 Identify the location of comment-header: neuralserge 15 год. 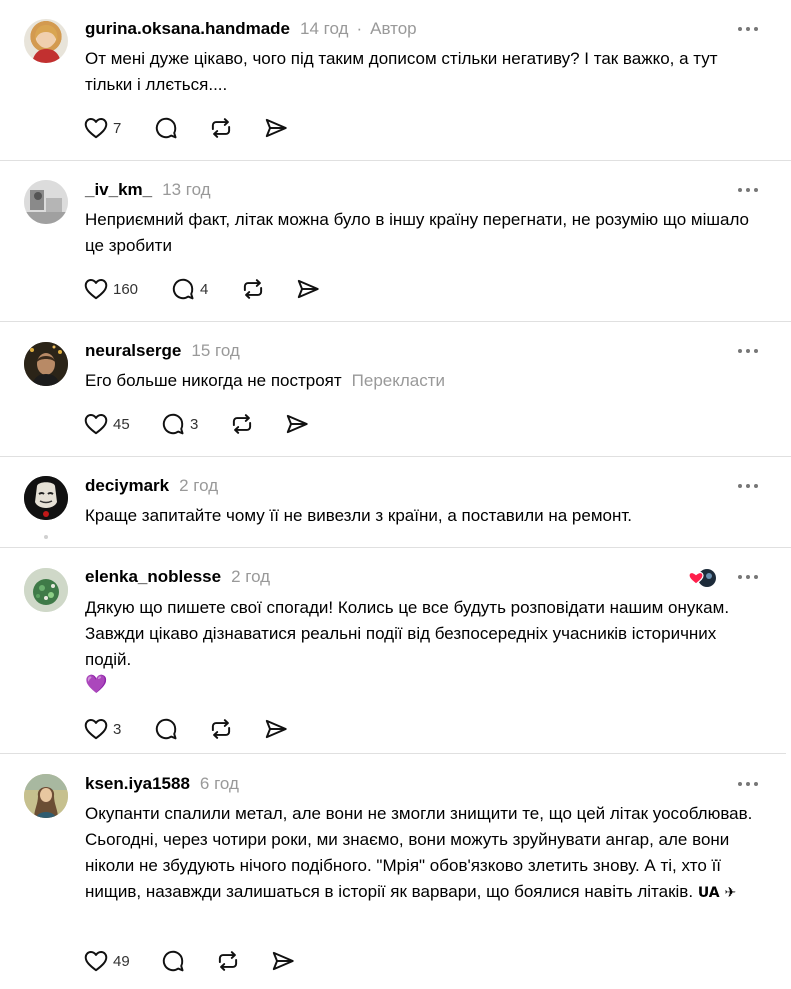
(162, 351).